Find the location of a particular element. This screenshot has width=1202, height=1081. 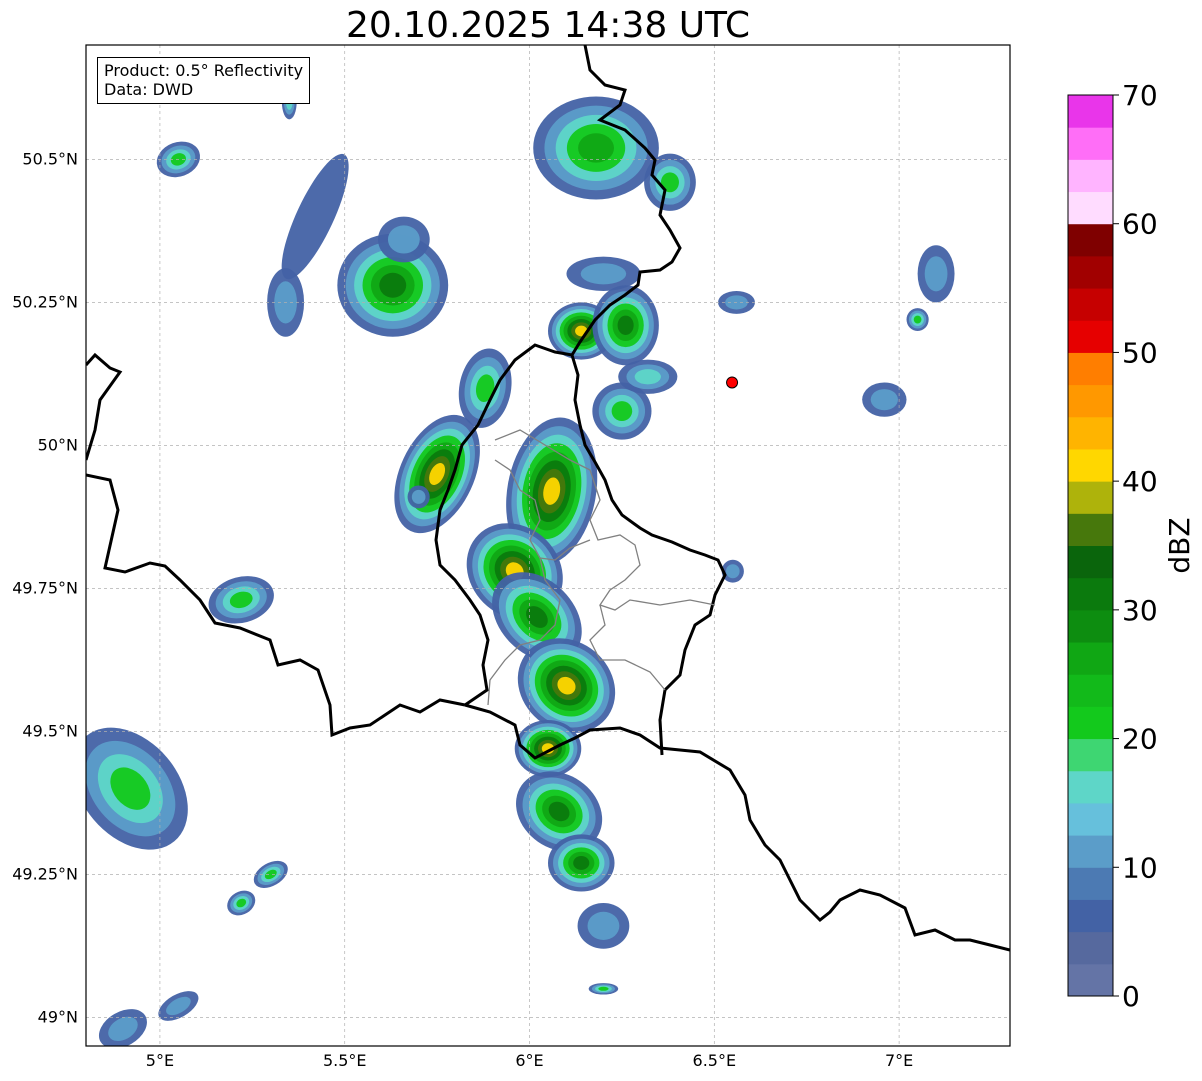

info-box: Product: 0.5° Reflectivity Data: DWD is located at coordinates (204, 80).